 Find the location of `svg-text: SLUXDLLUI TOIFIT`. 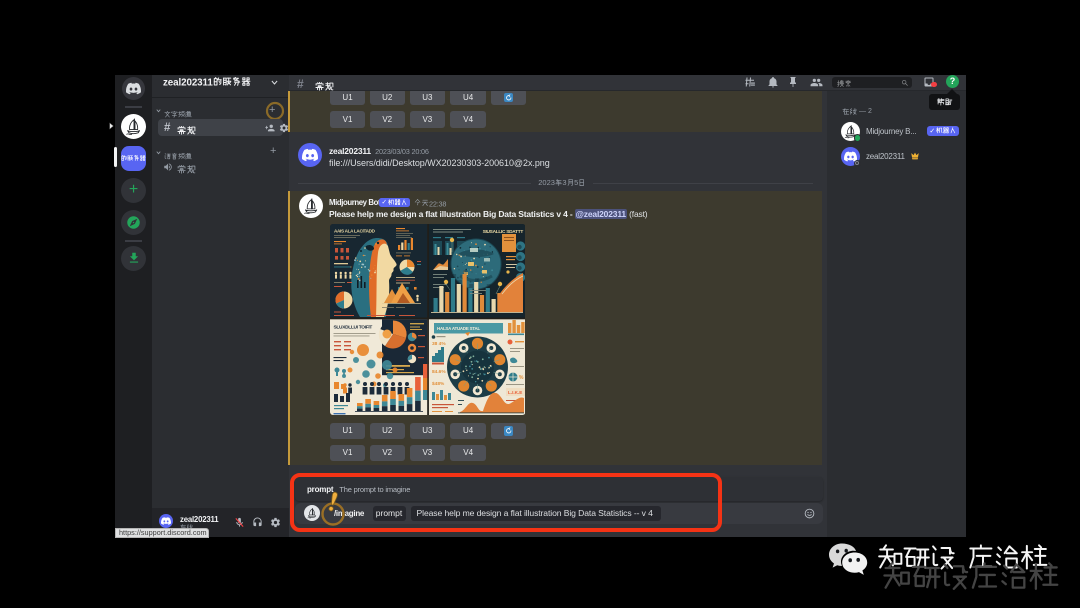

svg-text: SLUXDLLUI TOIFIT is located at coordinates (352, 327).